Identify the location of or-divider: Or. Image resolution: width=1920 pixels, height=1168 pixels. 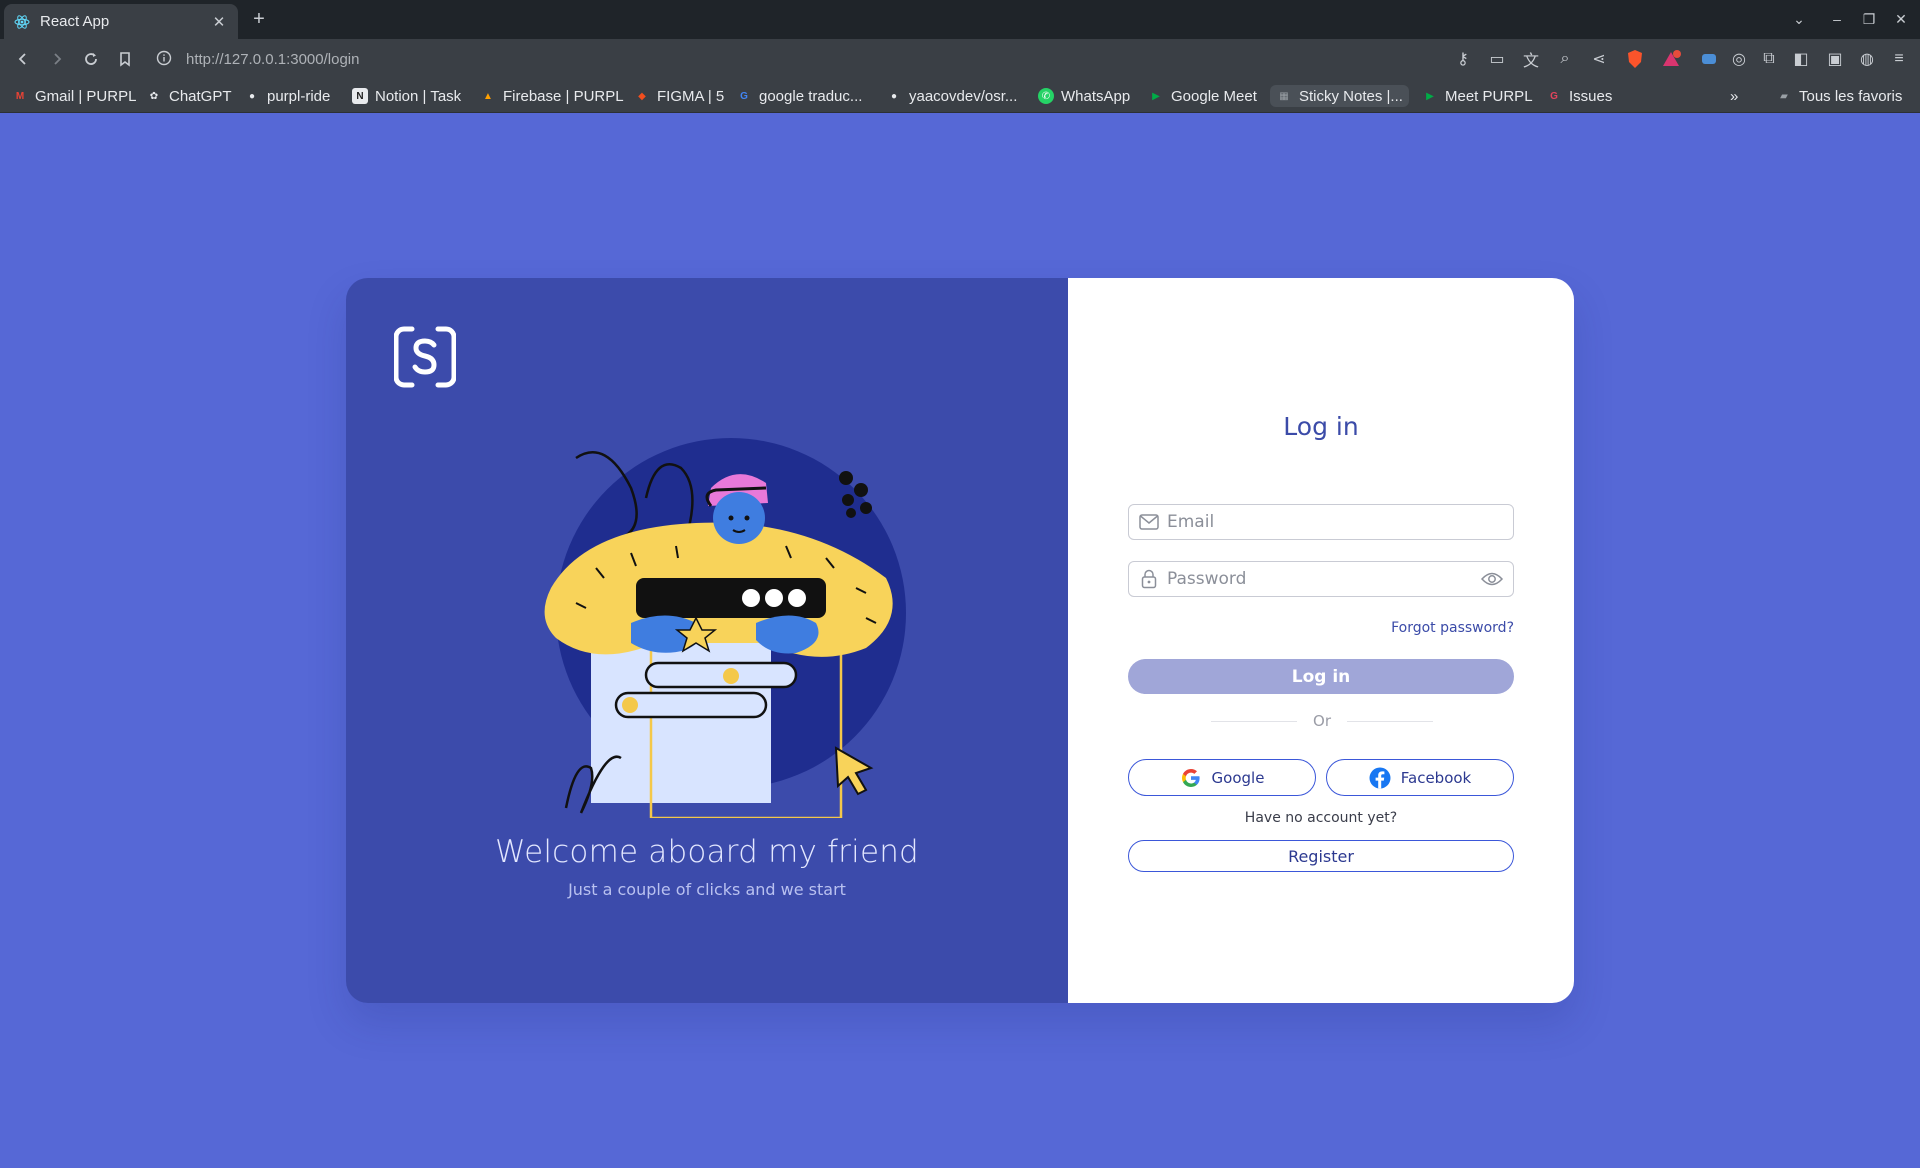
(1322, 721).